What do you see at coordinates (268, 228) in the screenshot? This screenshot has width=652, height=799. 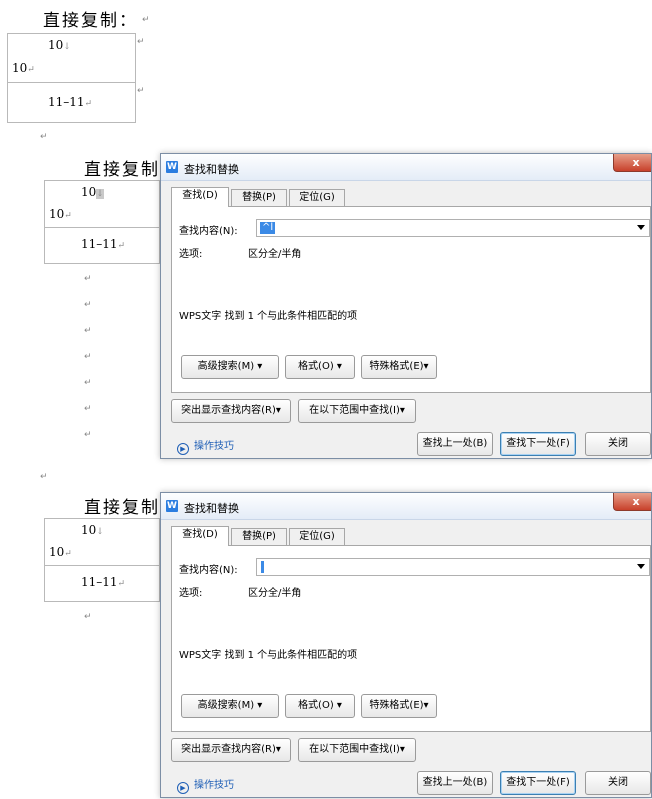 I see `find-input-value: ^l` at bounding box center [268, 228].